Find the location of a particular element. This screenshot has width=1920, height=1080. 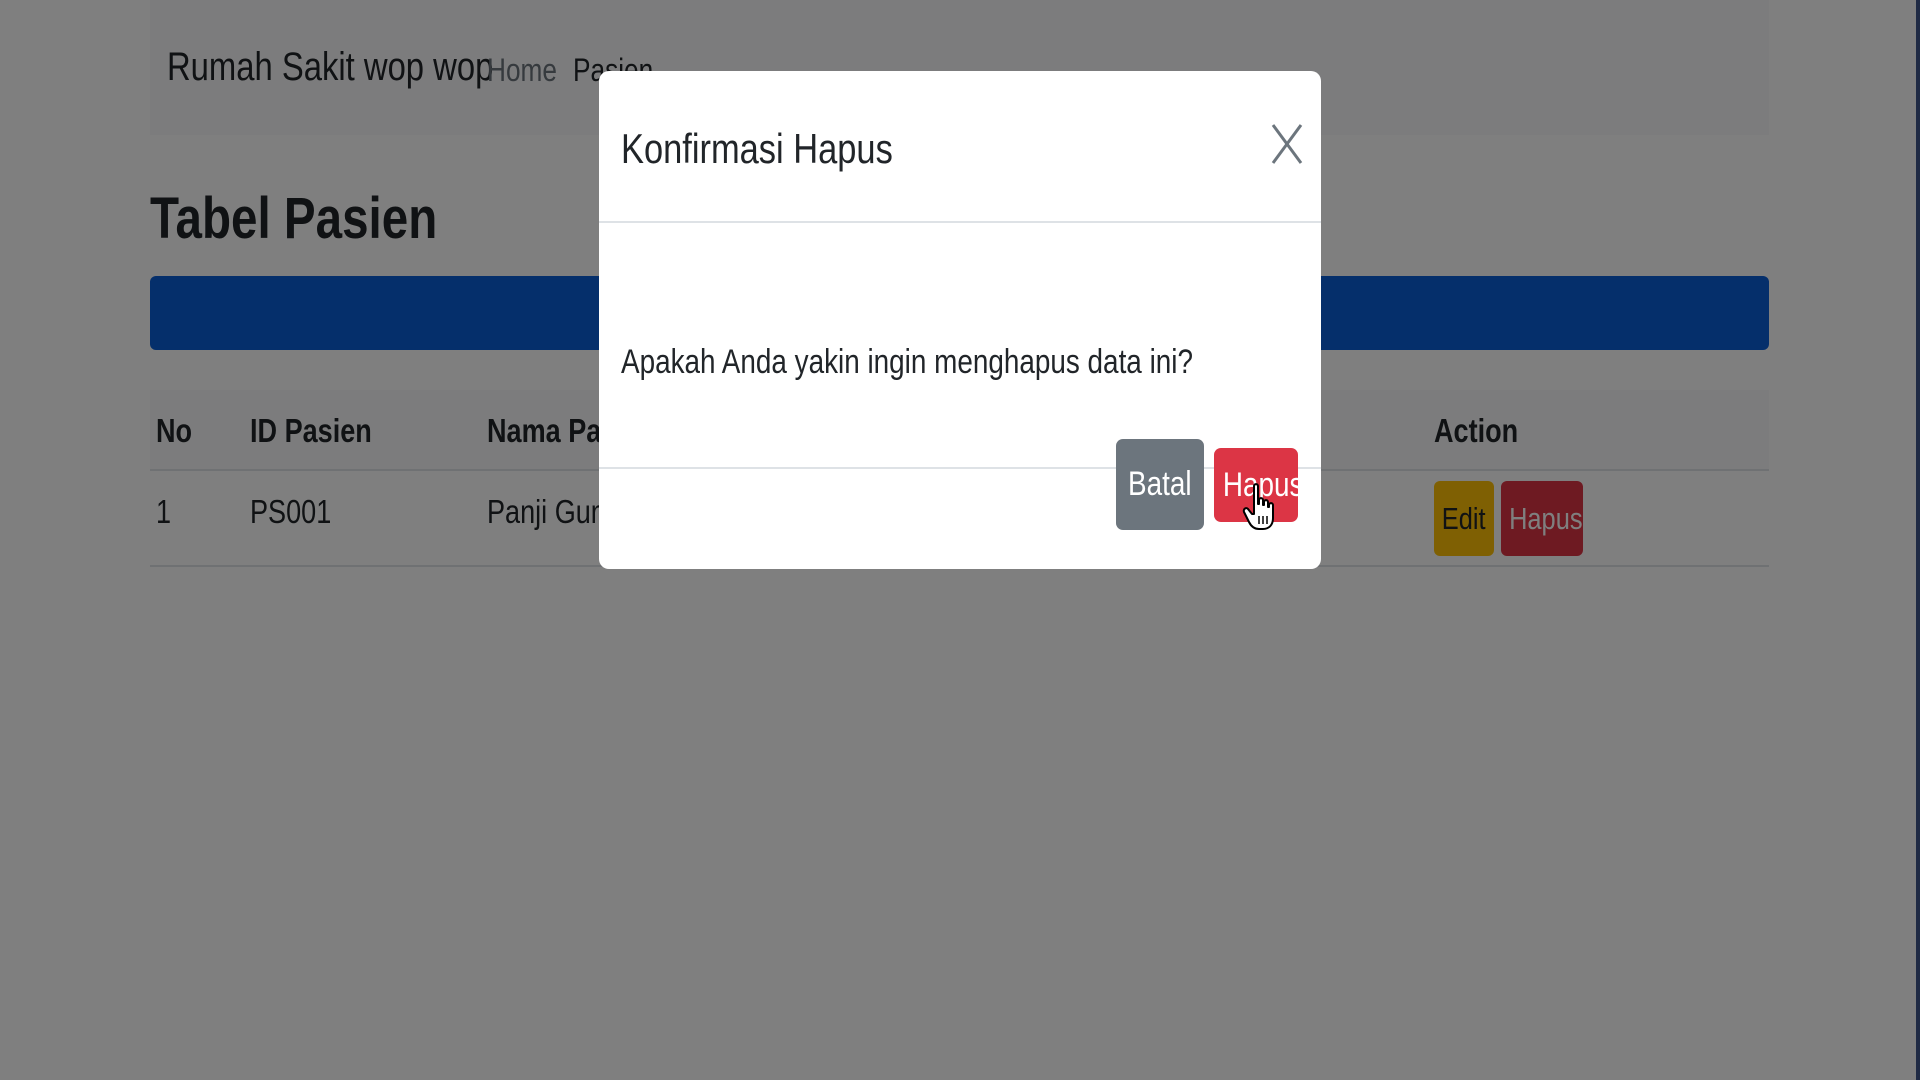

close-button is located at coordinates (1287, 144).